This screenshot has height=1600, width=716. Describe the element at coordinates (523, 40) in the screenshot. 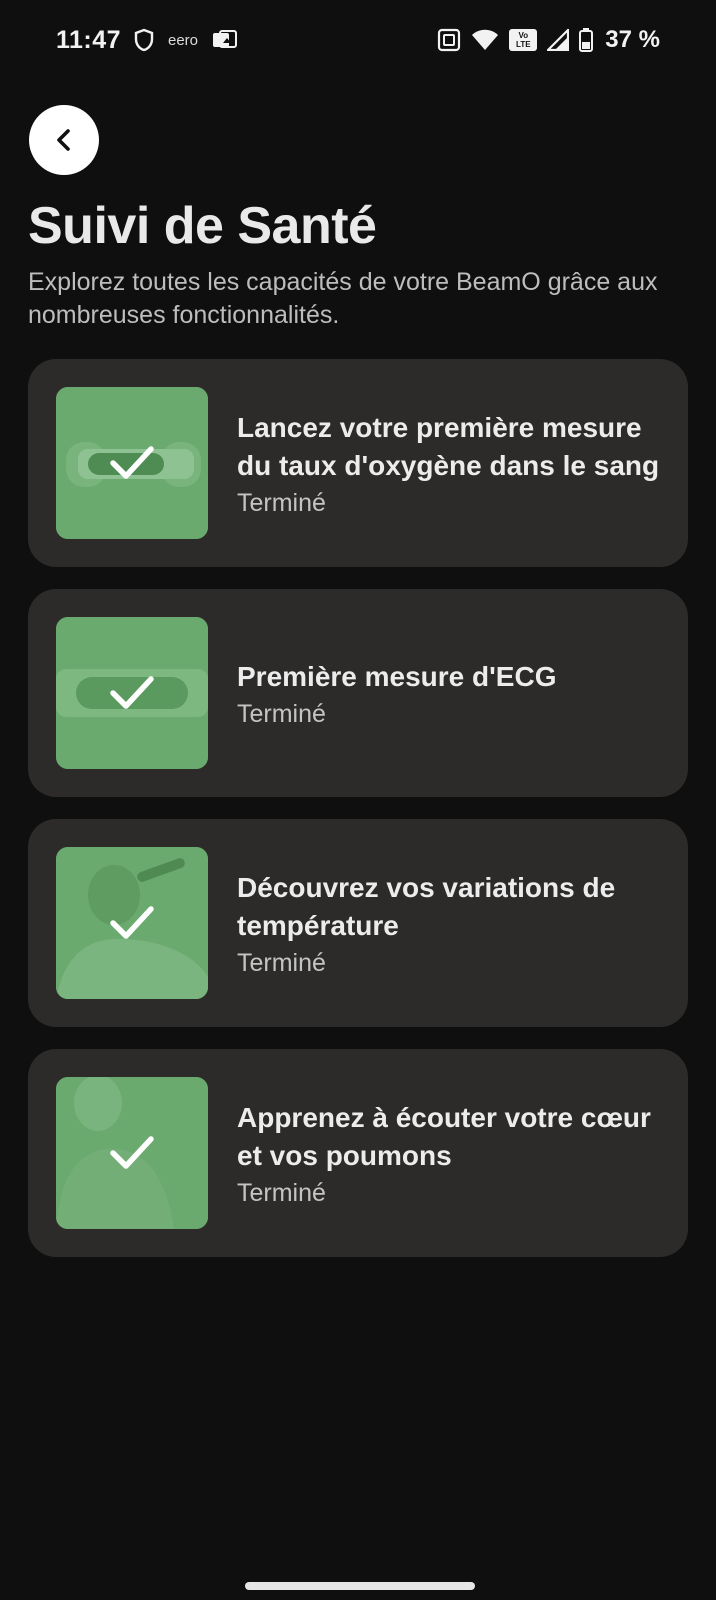

I see `volte-icon: Vo LTE` at that location.